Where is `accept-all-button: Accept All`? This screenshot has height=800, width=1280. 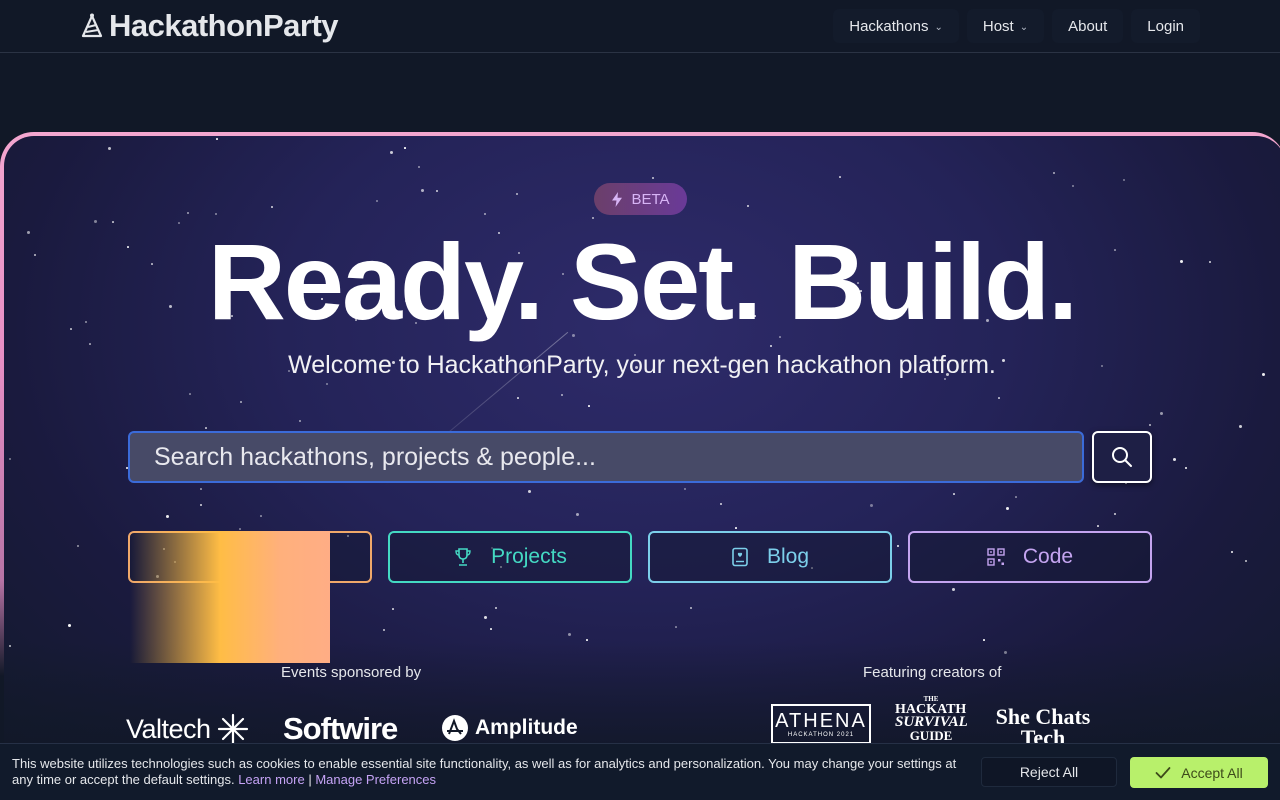
accept-all-button: Accept All is located at coordinates (1199, 772).